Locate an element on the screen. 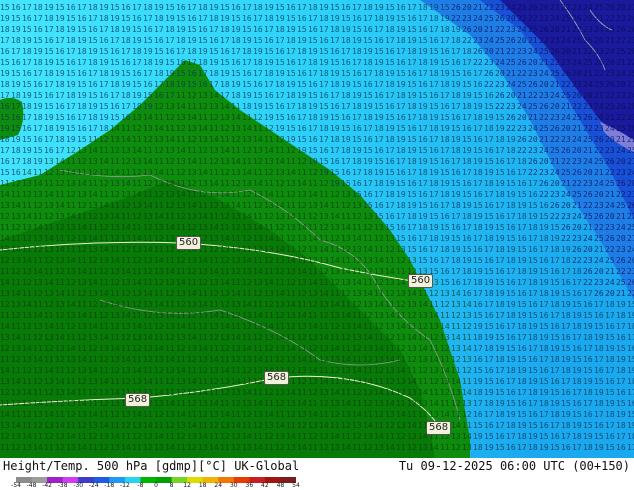 The width and height of the screenshot is (634, 490). field-value: 20 is located at coordinates (555, 183).